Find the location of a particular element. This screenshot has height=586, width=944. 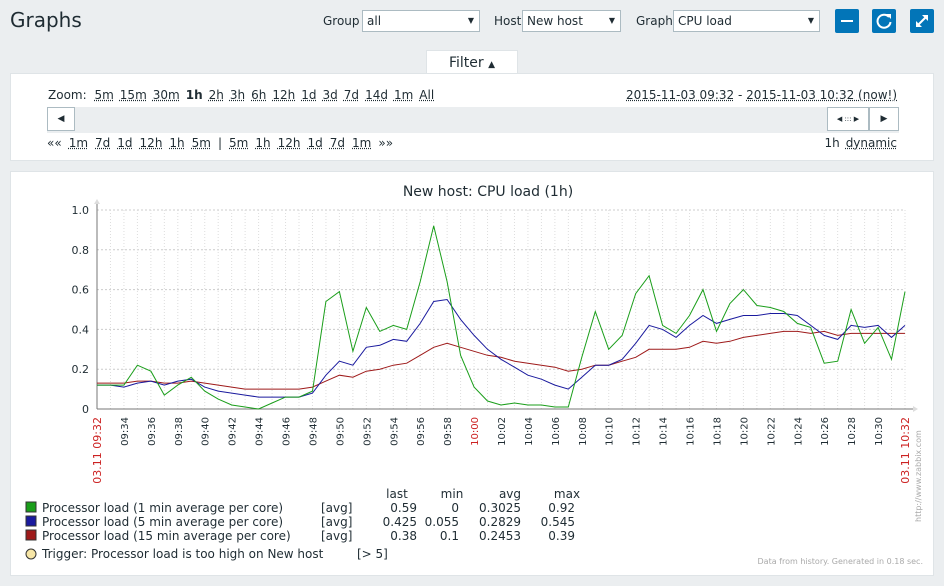

legend-series-name: Processor load (15 min average per core) is located at coordinates (166, 536).